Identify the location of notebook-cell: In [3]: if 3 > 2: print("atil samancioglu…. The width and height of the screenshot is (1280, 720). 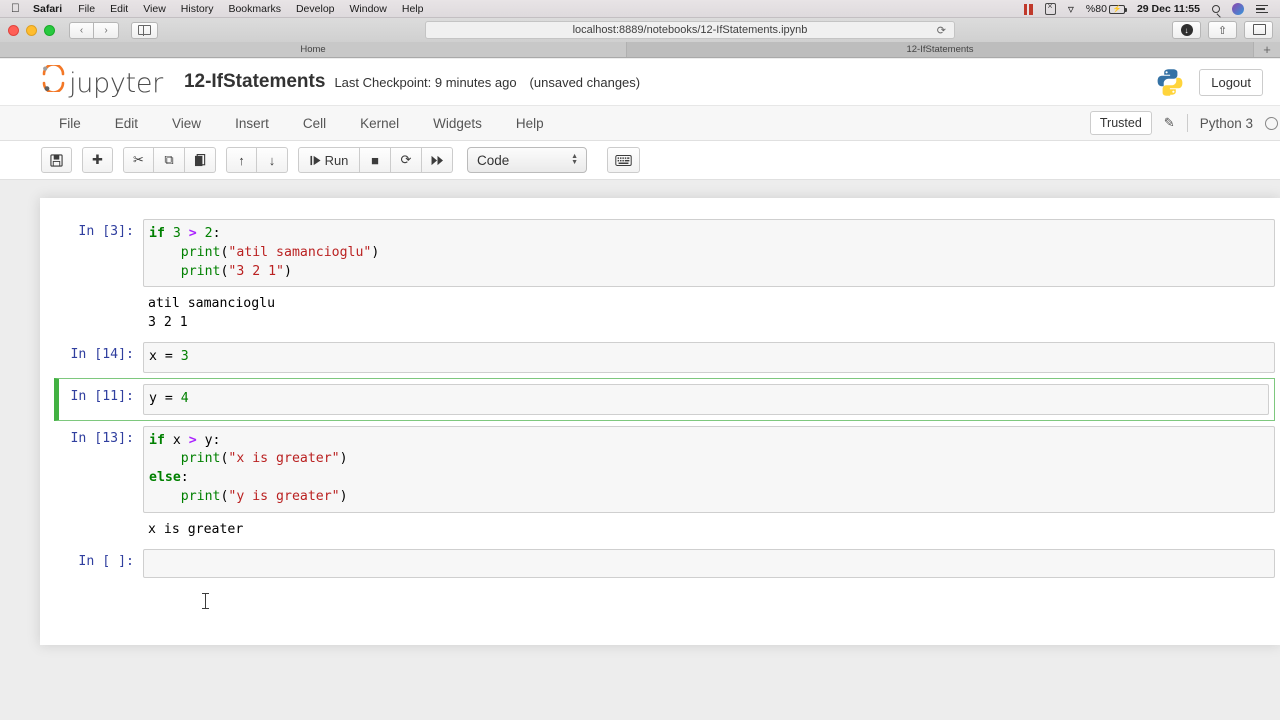
(660, 253).